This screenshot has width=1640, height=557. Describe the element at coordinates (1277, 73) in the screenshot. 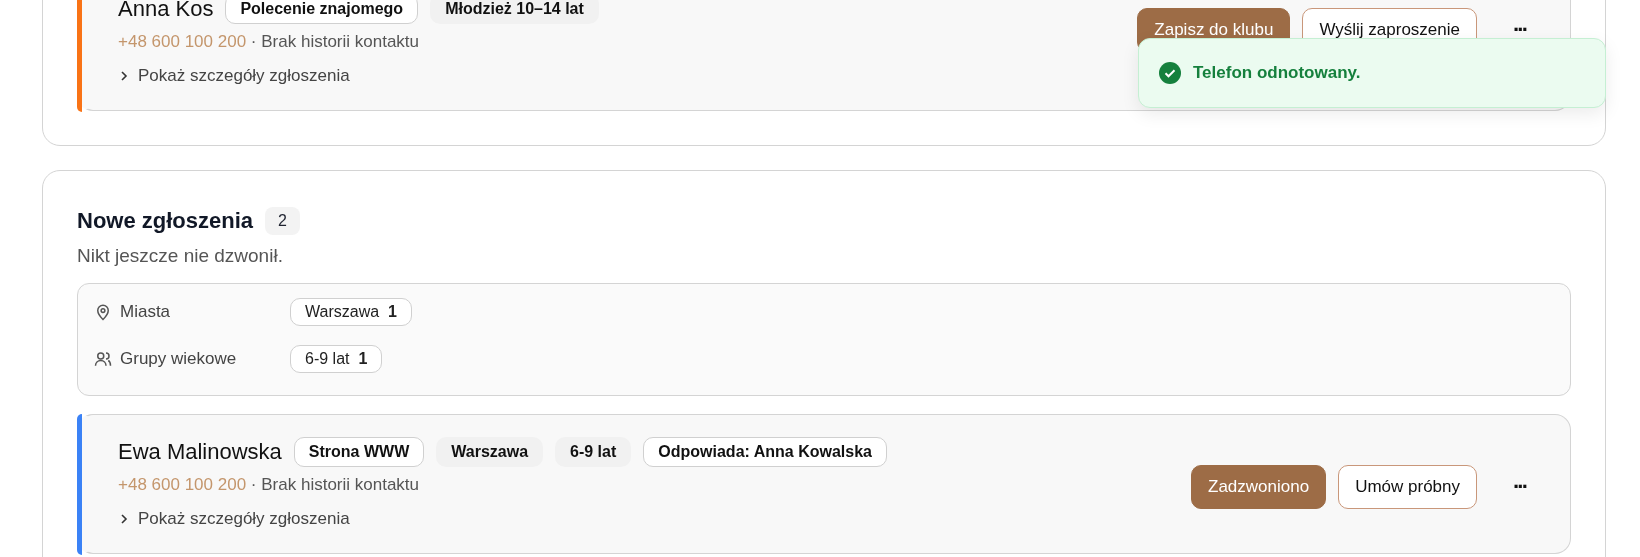

I see `toast-message: Telefon odnotowany.` at that location.